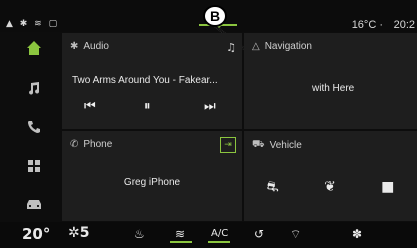 The width and height of the screenshot is (417, 248). Describe the element at coordinates (285, 145) in the screenshot. I see `vehicle-title-label: Vehicle` at that location.